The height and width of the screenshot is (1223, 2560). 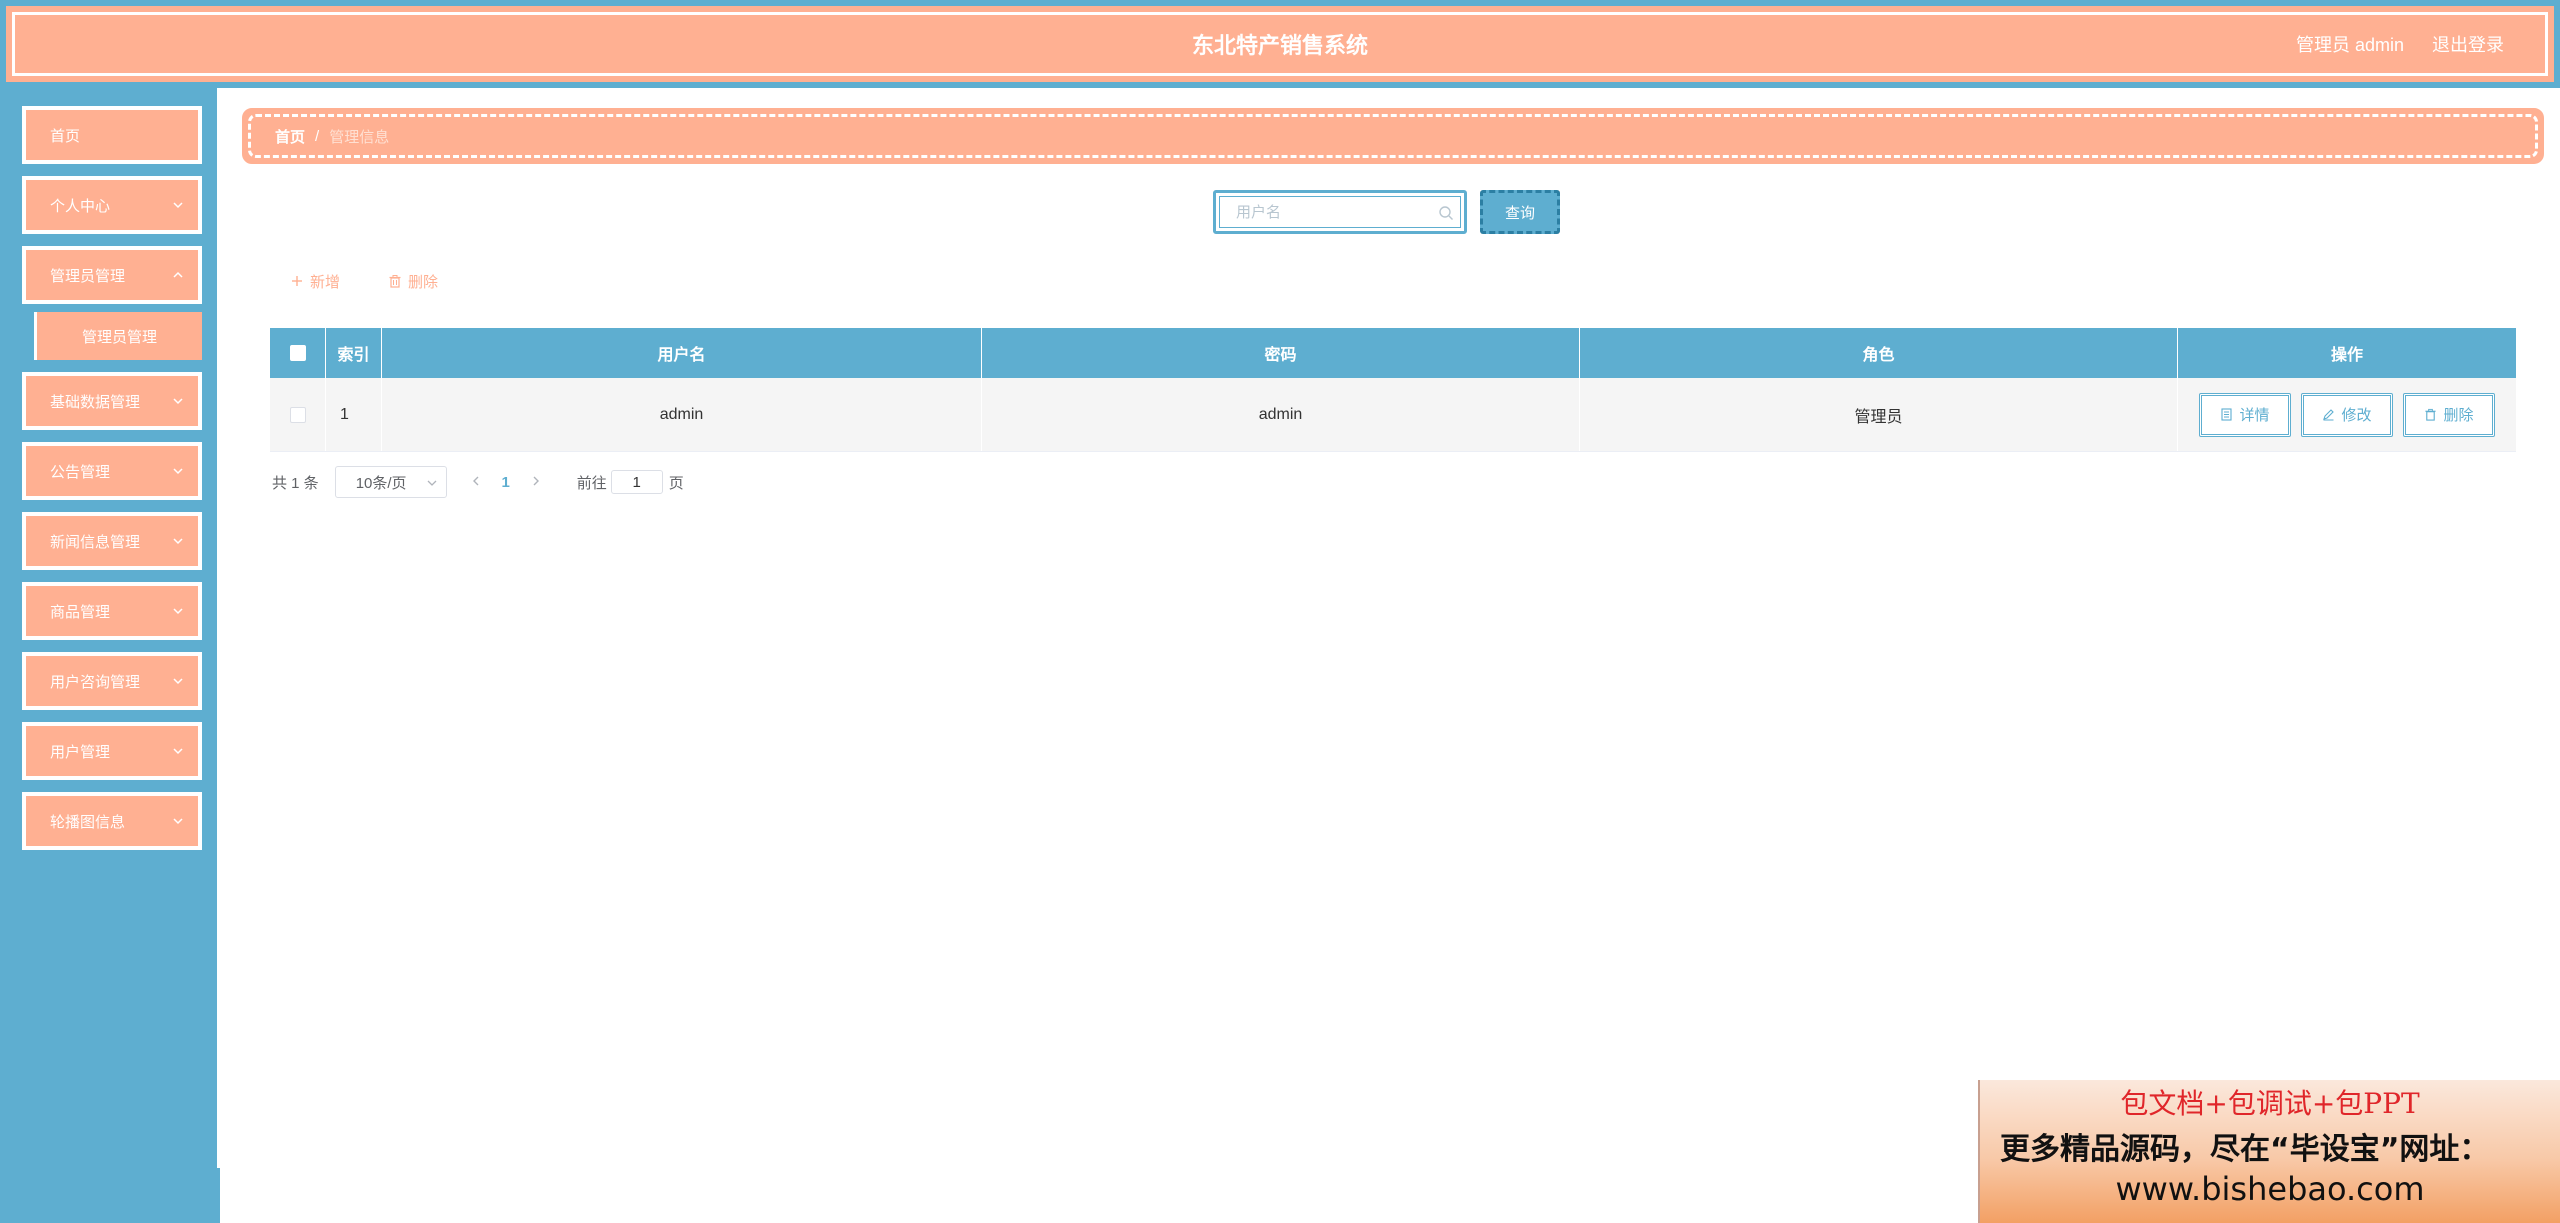 I want to click on top-header: 东北特产销售系统 管理员 admin 退出登录, so click(x=1280, y=44).